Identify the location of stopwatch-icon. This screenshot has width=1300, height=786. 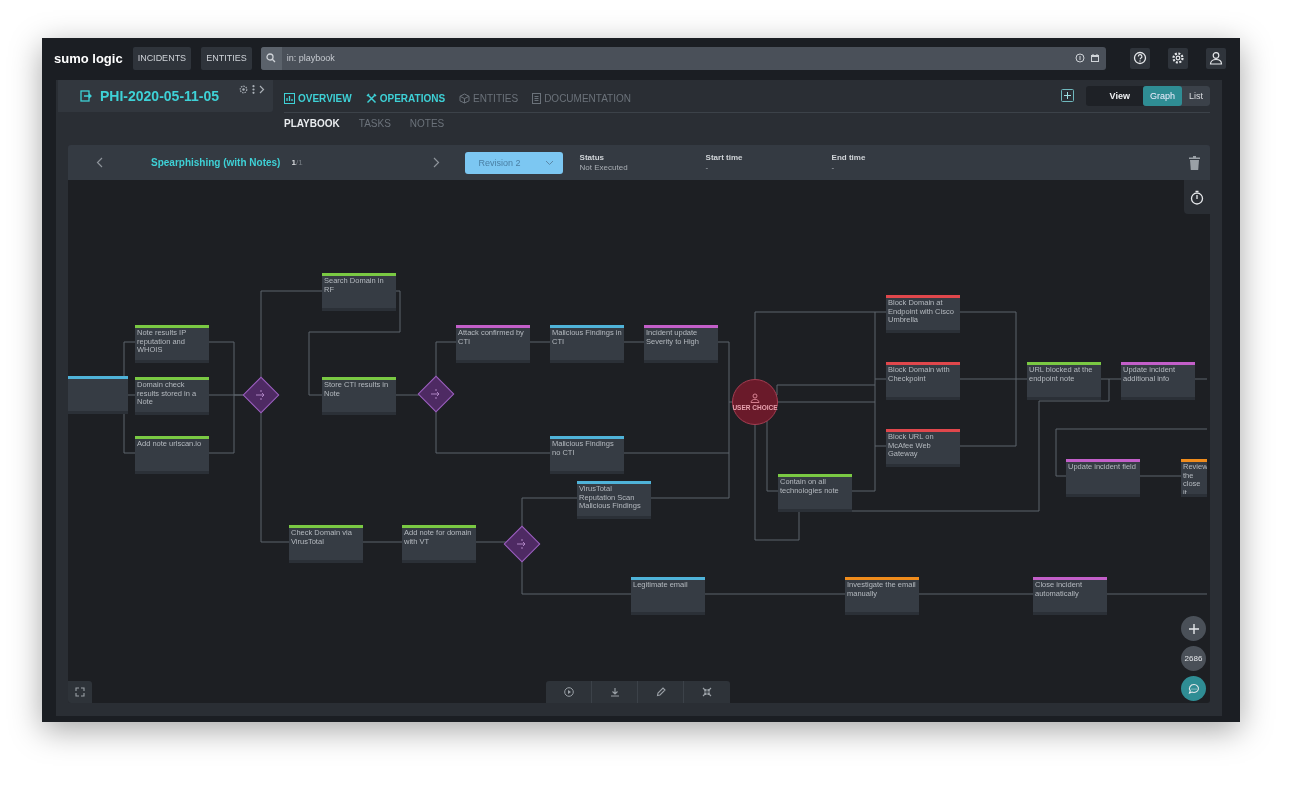
(1197, 197).